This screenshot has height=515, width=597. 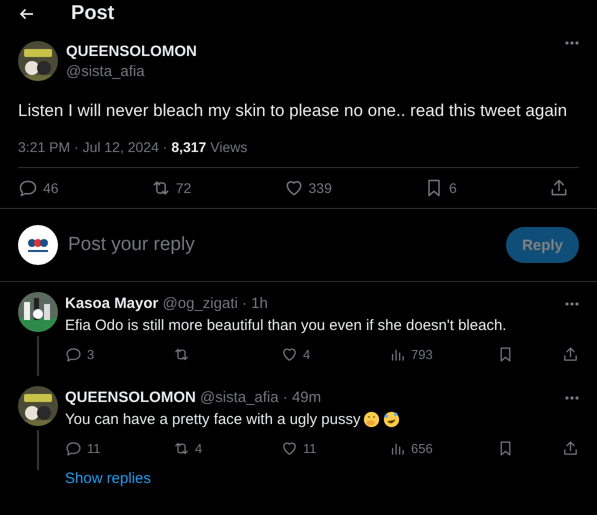 What do you see at coordinates (285, 325) in the screenshot?
I see `reply-text: Efia Odo is still more beautiful than you even if she doesn't bleach.` at bounding box center [285, 325].